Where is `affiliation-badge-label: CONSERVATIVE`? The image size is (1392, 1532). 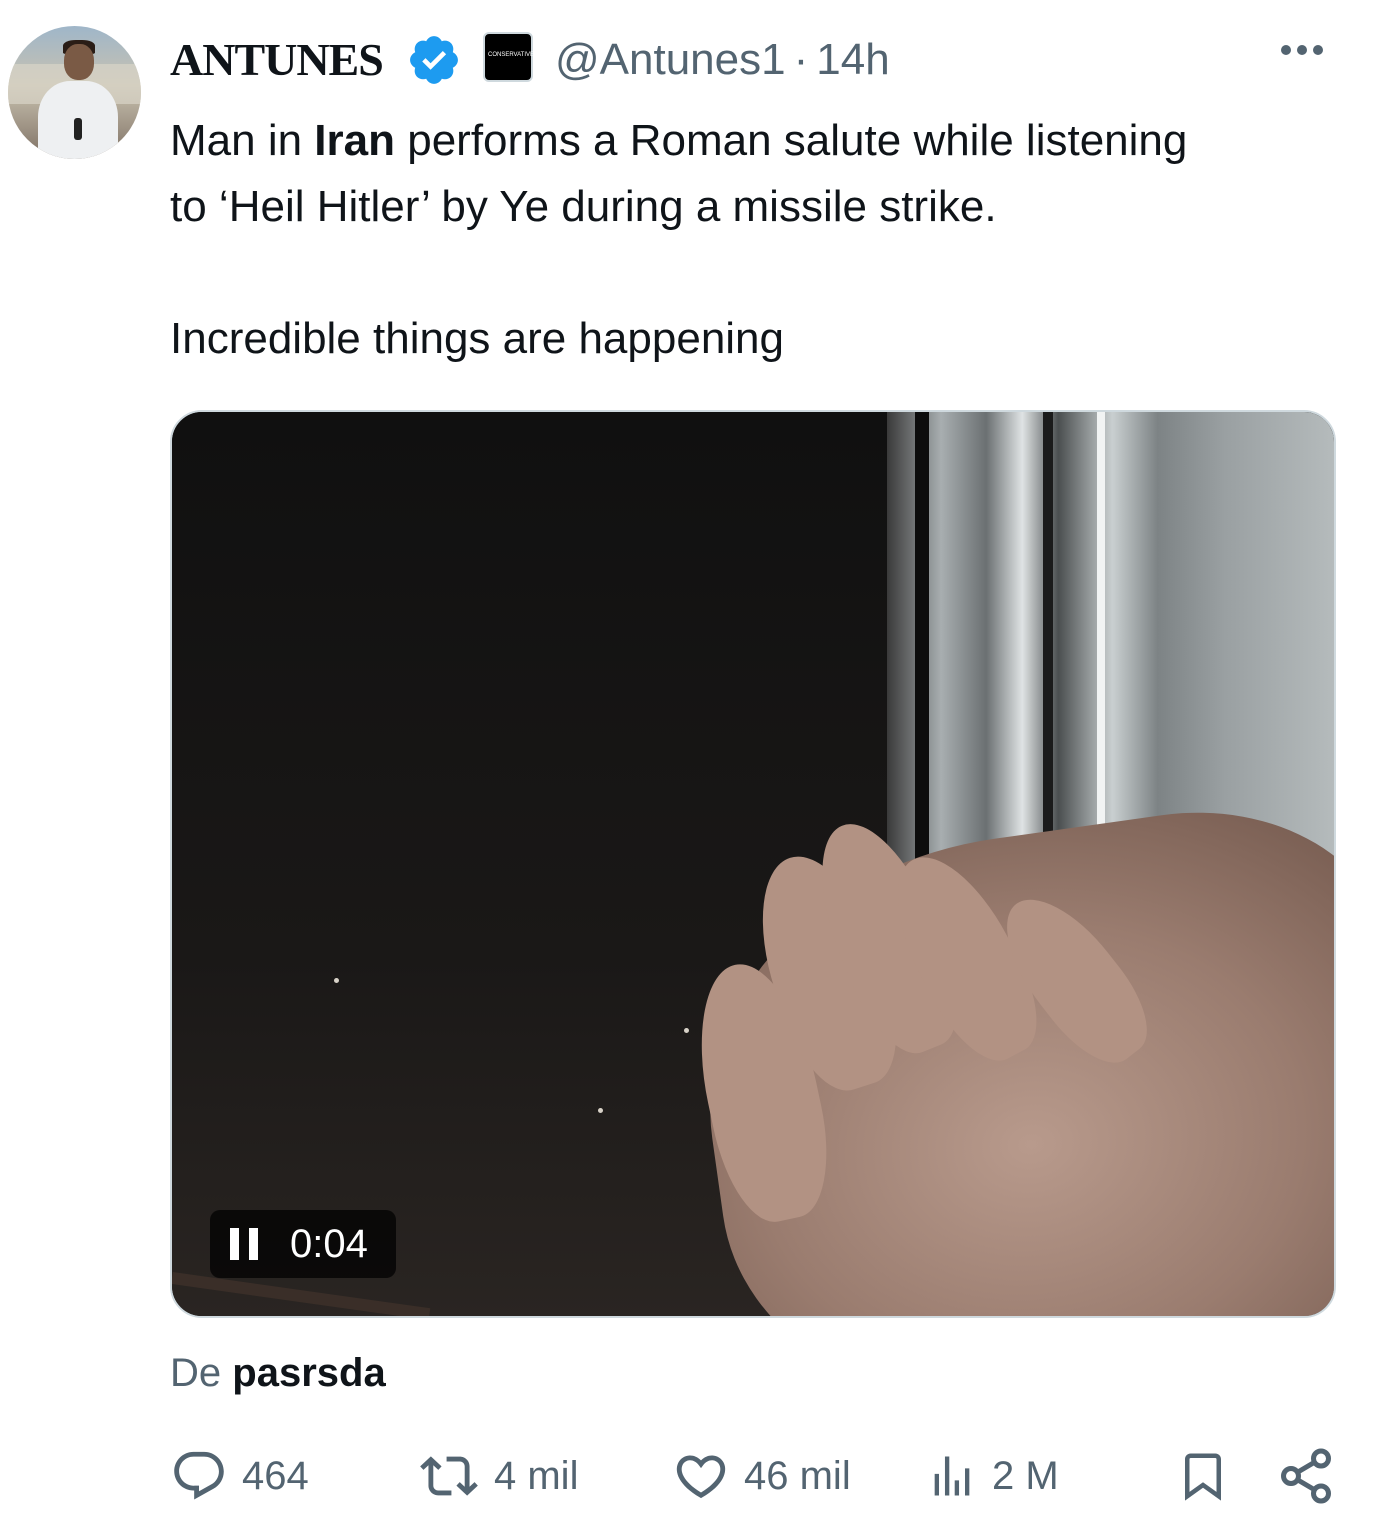 affiliation-badge-label: CONSERVATIVE is located at coordinates (511, 55).